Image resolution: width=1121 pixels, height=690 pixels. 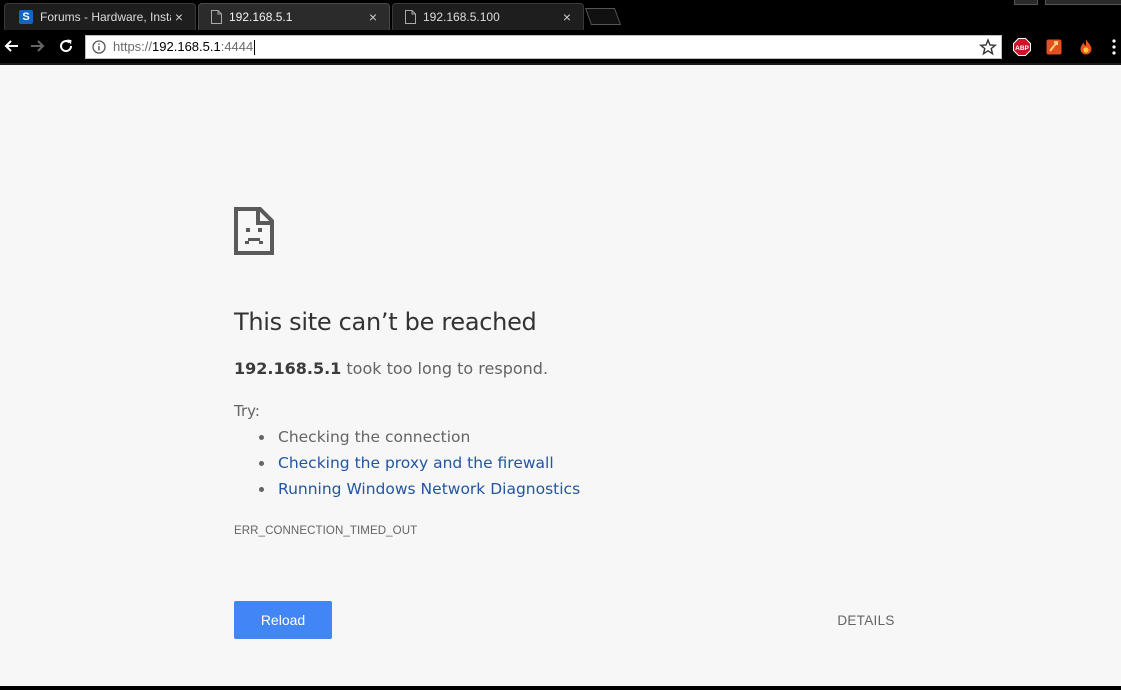 What do you see at coordinates (133, 46) in the screenshot?
I see `url-scheme: https://` at bounding box center [133, 46].